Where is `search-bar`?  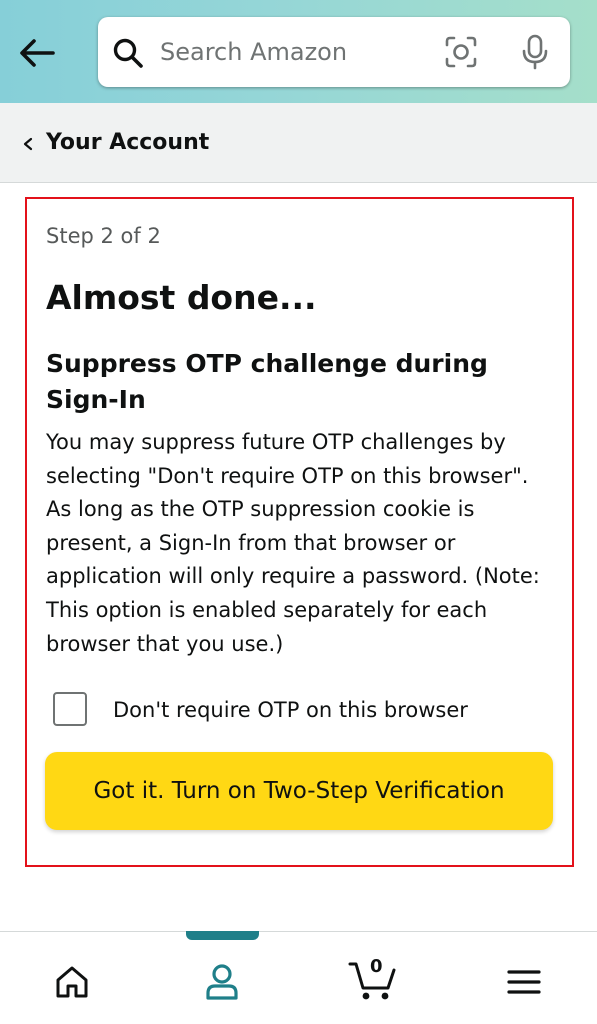 search-bar is located at coordinates (334, 52).